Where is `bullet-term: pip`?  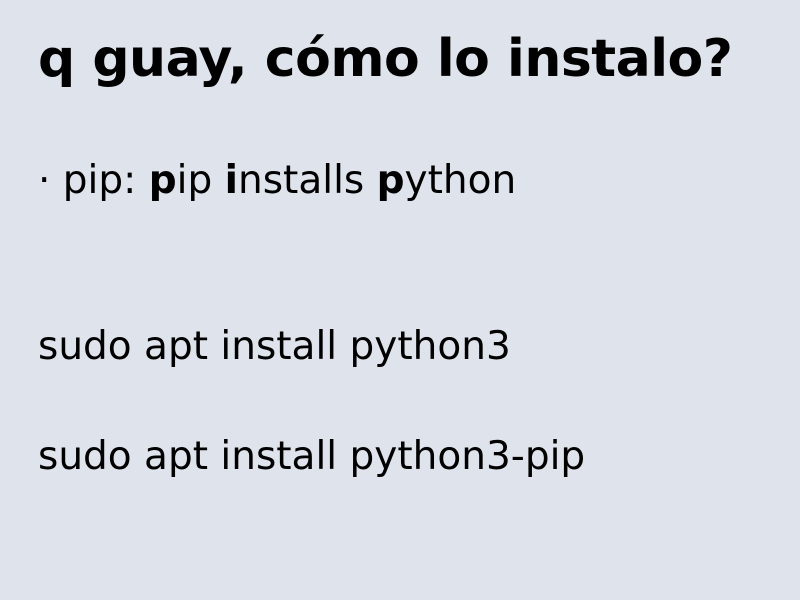 bullet-term: pip is located at coordinates (93, 180).